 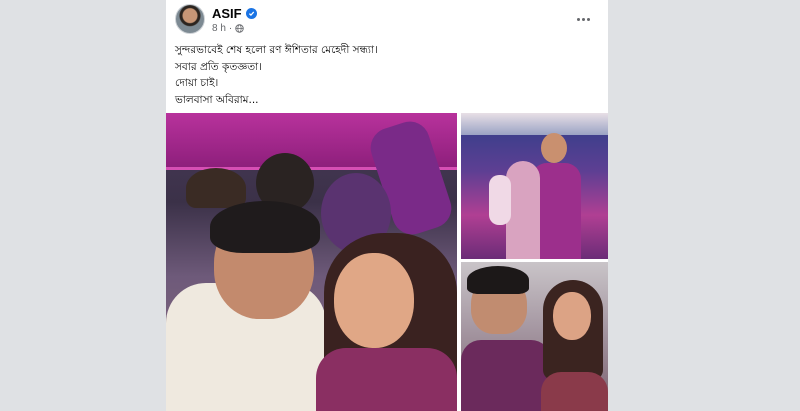 I want to click on post-text-line: সবার প্রতি কৃতজ্ঞতা।, so click(x=218, y=66).